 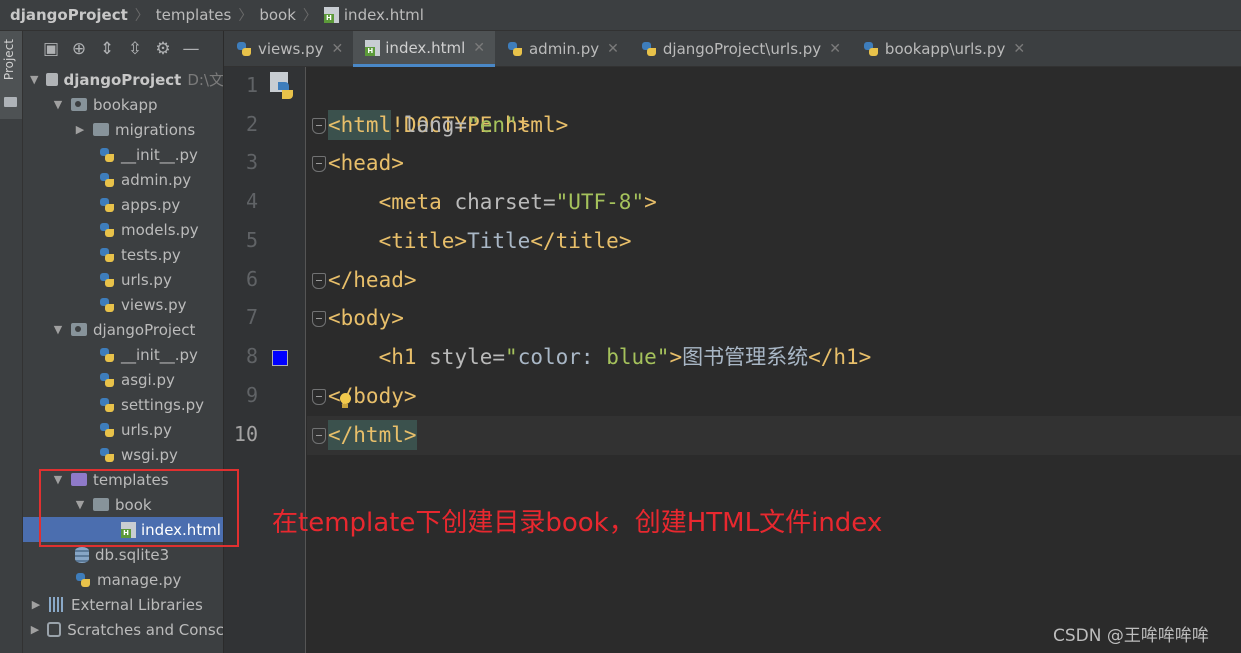 What do you see at coordinates (562, 49) in the screenshot?
I see `tab-admin-py: admin.py ✕` at bounding box center [562, 49].